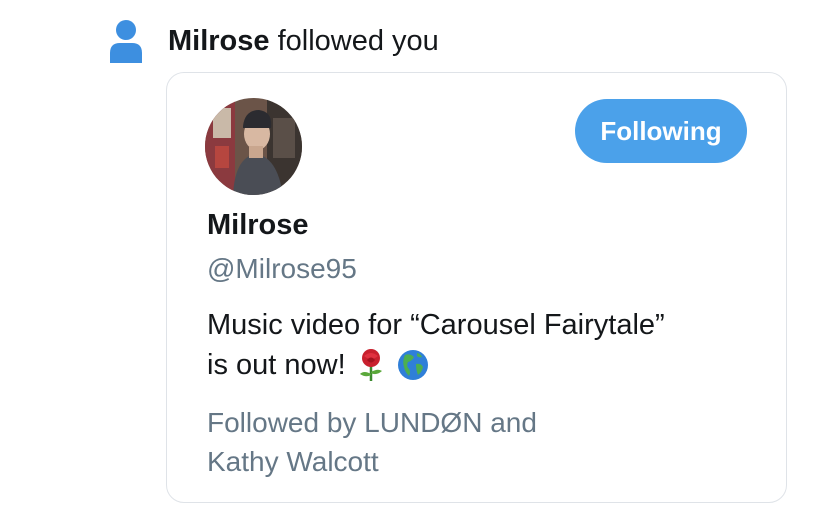  What do you see at coordinates (282, 269) in the screenshot?
I see `user-handle: @Milrose95` at bounding box center [282, 269].